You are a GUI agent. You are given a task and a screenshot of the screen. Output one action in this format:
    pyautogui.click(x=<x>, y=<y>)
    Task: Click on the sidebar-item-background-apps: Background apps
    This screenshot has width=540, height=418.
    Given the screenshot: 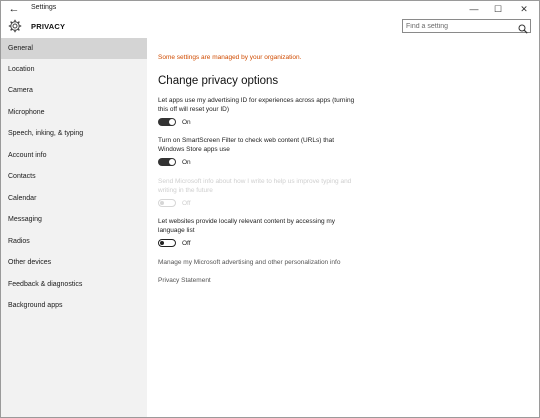 What is the action you would take?
    pyautogui.click(x=74, y=305)
    